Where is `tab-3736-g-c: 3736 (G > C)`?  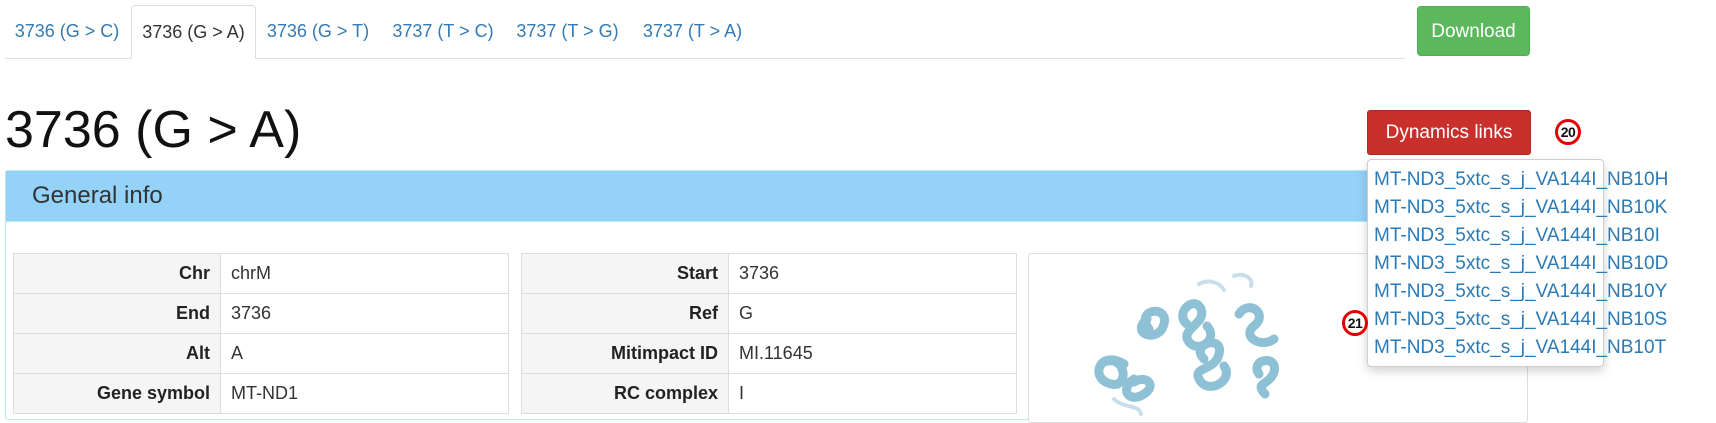
tab-3736-g-c: 3736 (G > C) is located at coordinates (67, 31).